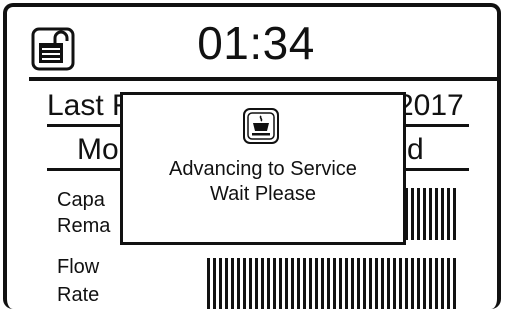  Describe the element at coordinates (415, 149) in the screenshot. I see `mode-row-value: d` at that location.